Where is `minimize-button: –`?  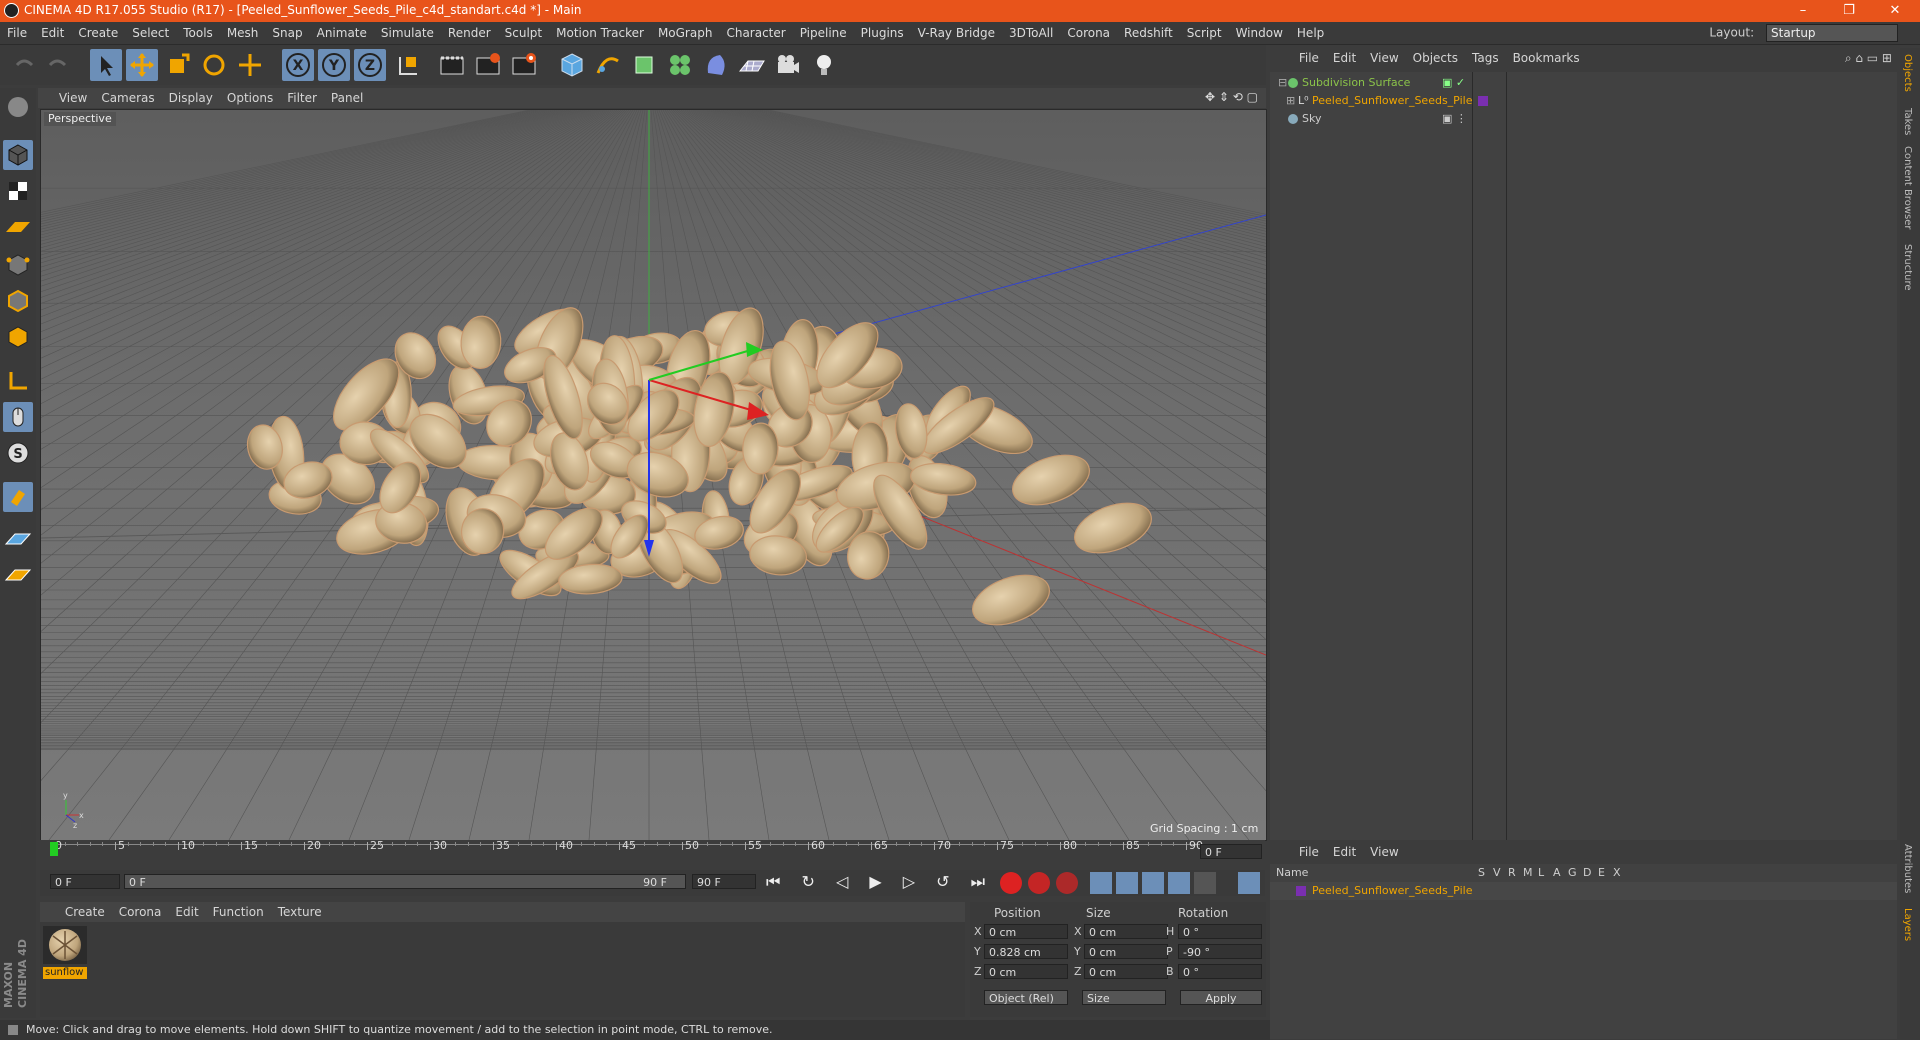 minimize-button: – is located at coordinates (1803, 11).